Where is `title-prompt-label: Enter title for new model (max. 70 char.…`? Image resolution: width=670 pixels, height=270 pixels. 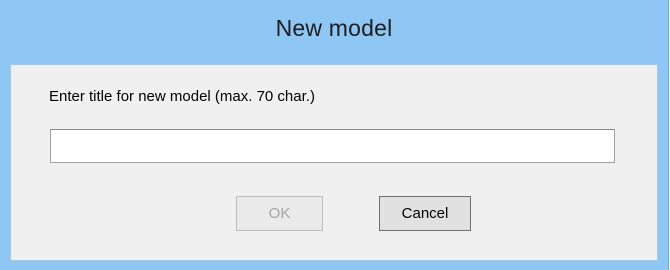 title-prompt-label: Enter title for new model (max. 70 char.… is located at coordinates (182, 96).